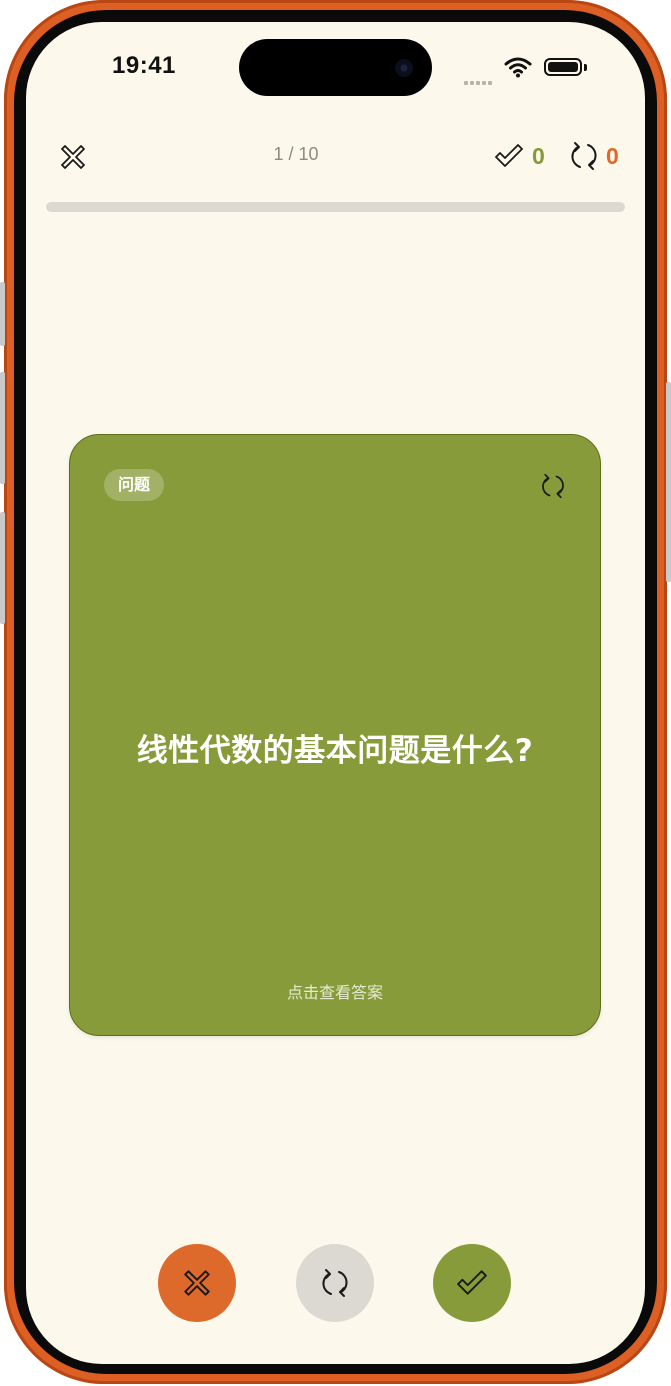  Describe the element at coordinates (538, 155) in the screenshot. I see `known-count: 0` at that location.